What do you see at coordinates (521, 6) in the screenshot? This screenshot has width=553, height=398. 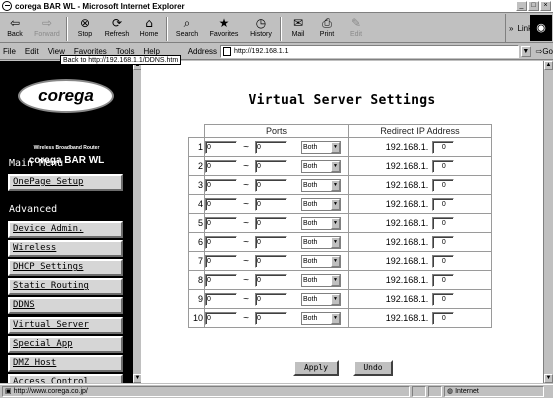 I see `minimize-button: _` at bounding box center [521, 6].